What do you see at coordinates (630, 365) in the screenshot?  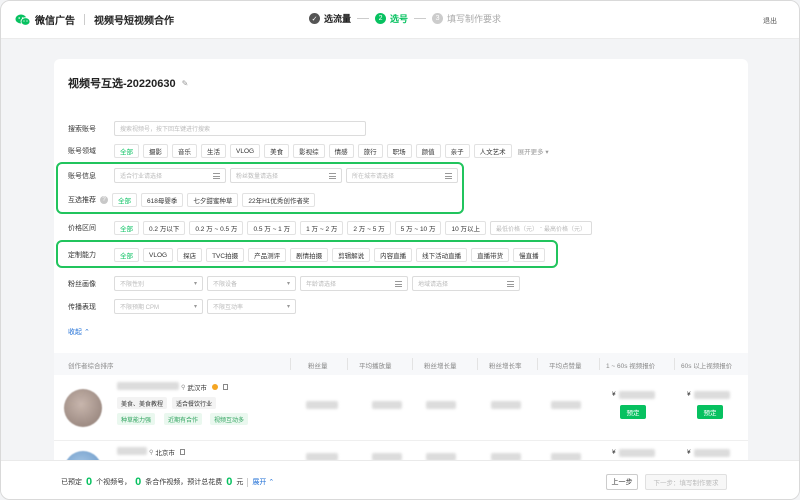 I see `column-header: 1 ~ 60s 视频报价` at bounding box center [630, 365].